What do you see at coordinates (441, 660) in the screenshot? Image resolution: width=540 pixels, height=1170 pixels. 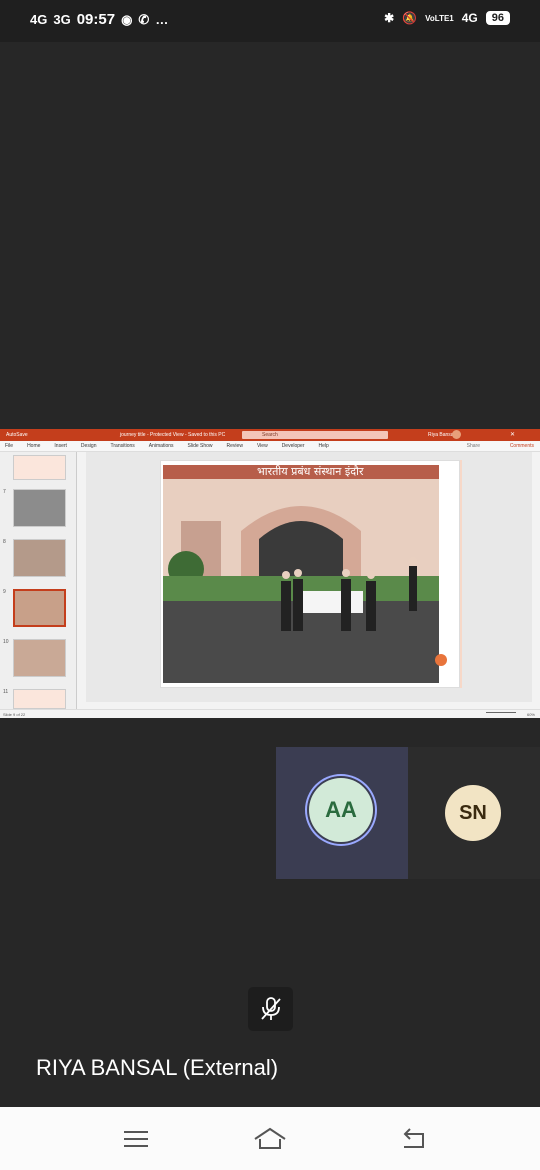 I see `slide-decor-dot` at bounding box center [441, 660].